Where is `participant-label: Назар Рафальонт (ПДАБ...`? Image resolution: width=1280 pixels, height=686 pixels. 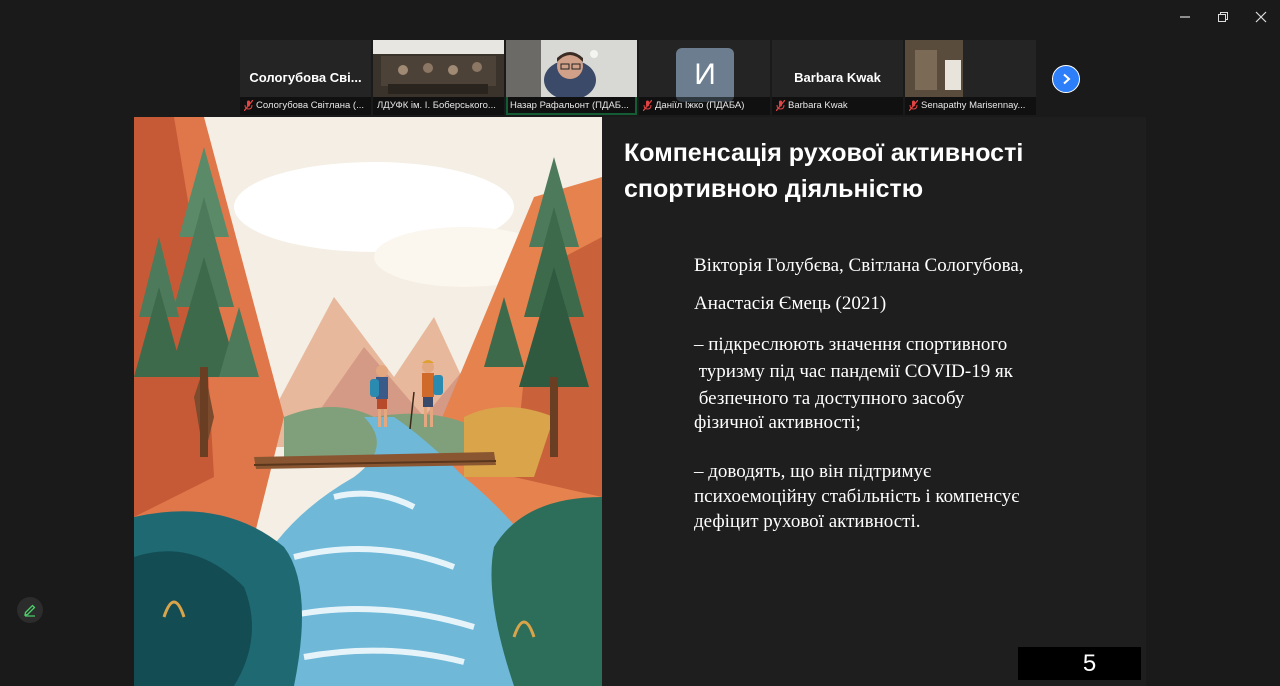 participant-label: Назар Рафальонт (ПДАБ... is located at coordinates (571, 106).